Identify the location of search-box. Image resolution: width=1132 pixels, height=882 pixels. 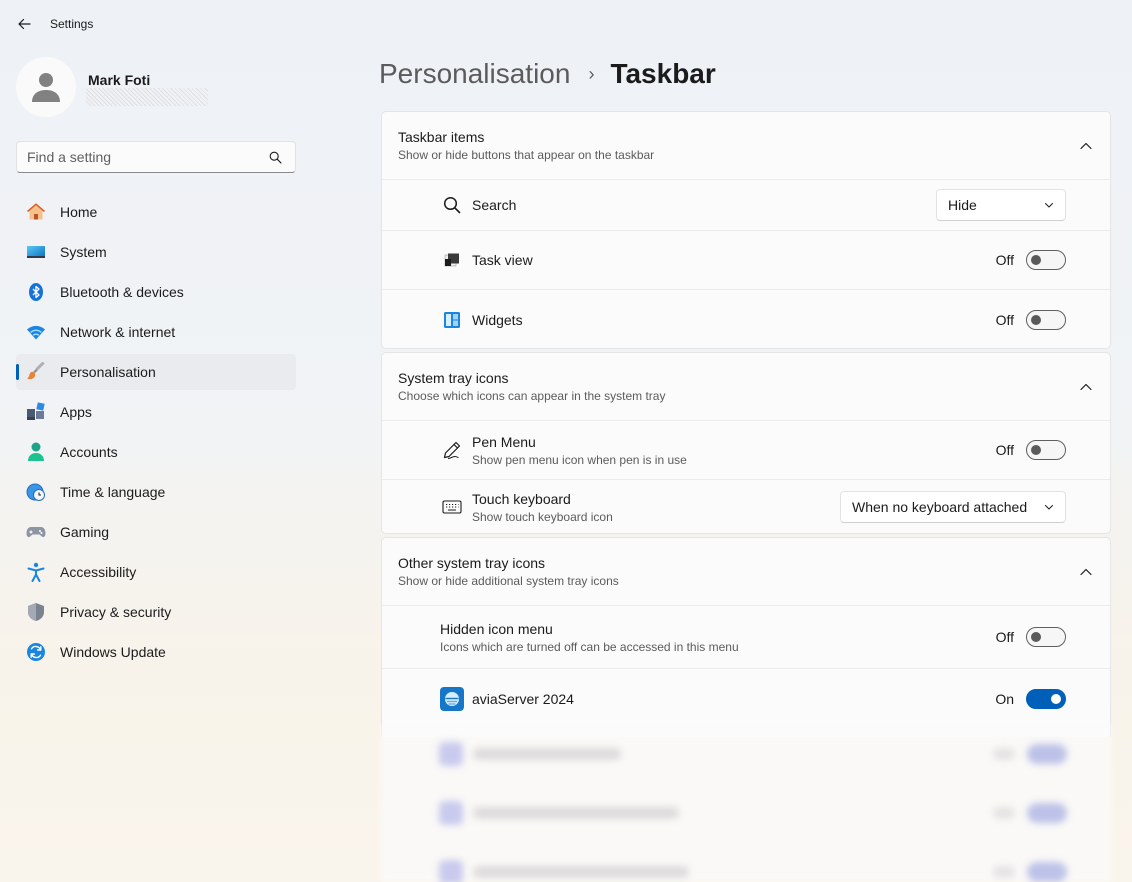
(156, 157).